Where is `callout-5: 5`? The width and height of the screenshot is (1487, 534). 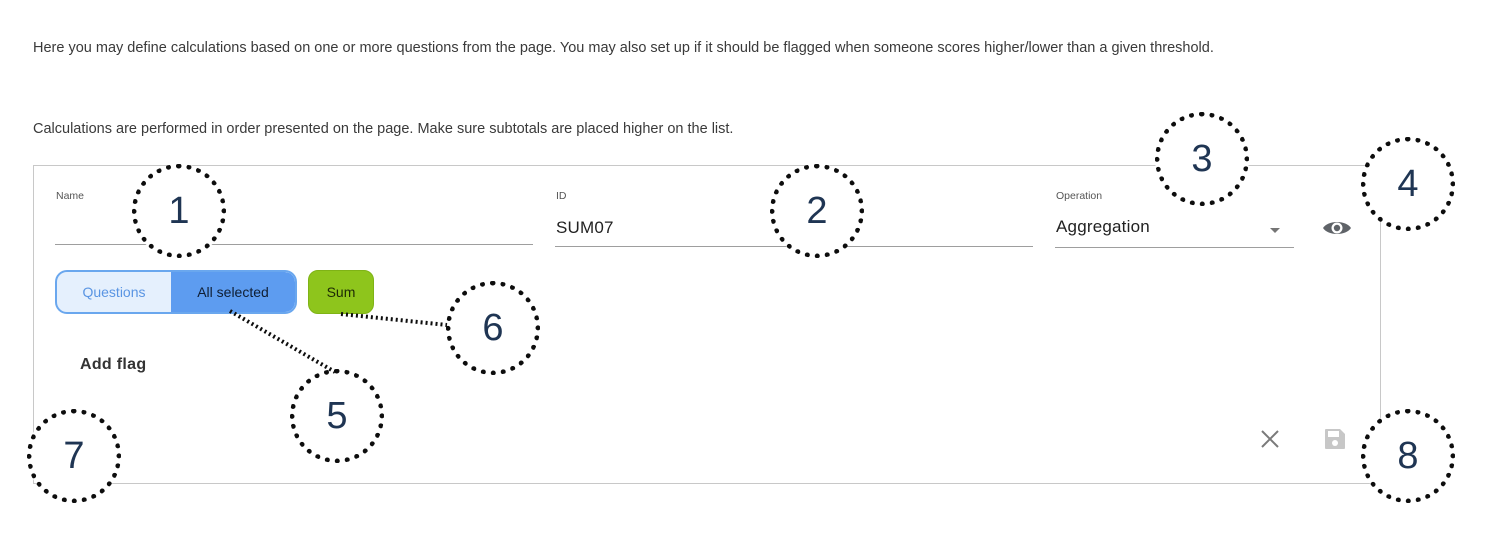 callout-5: 5 is located at coordinates (337, 416).